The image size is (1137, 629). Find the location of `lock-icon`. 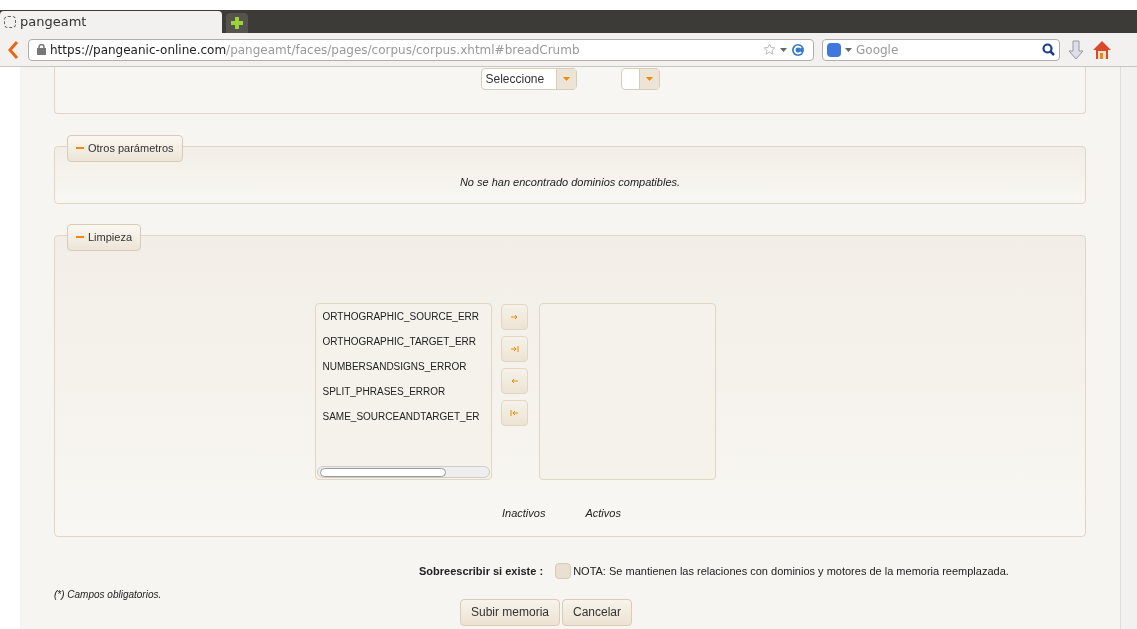

lock-icon is located at coordinates (41, 49).